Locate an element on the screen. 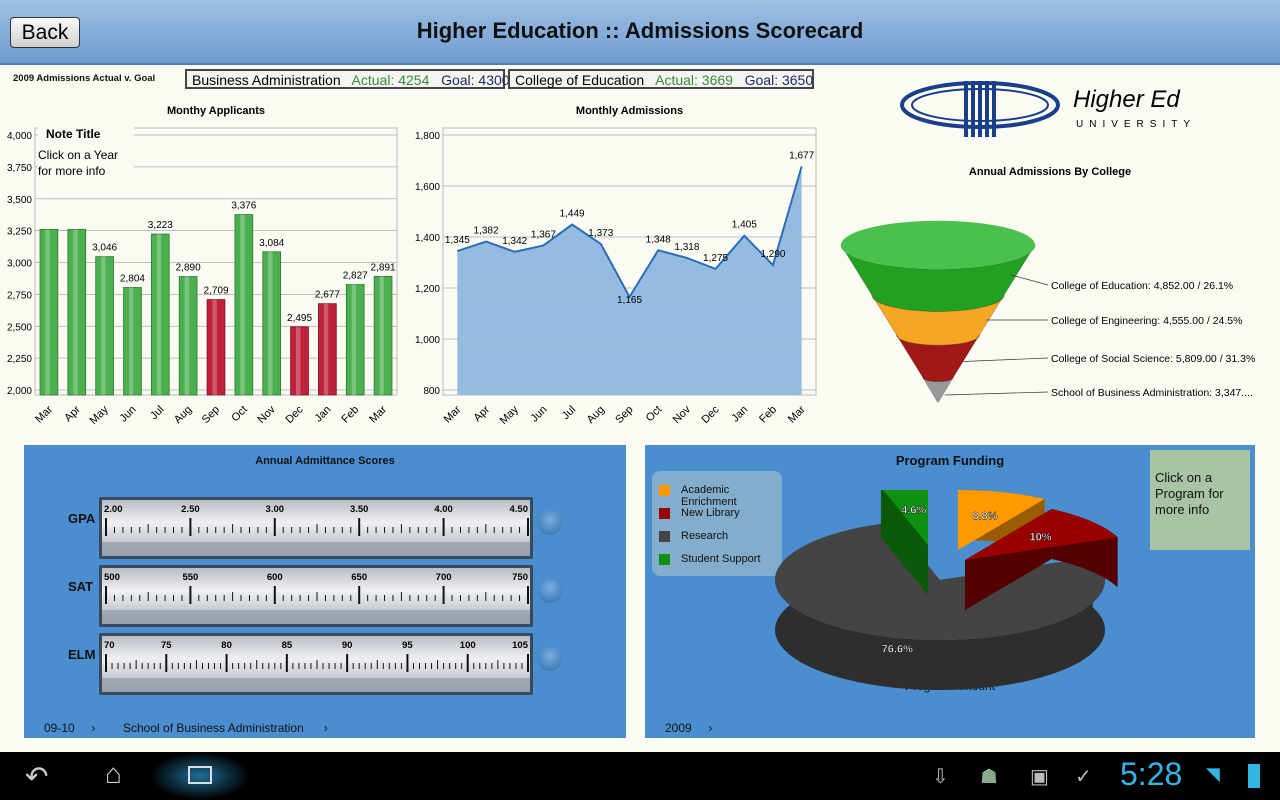 This screenshot has height=800, width=1280. data-label: 1,367 is located at coordinates (543, 234).